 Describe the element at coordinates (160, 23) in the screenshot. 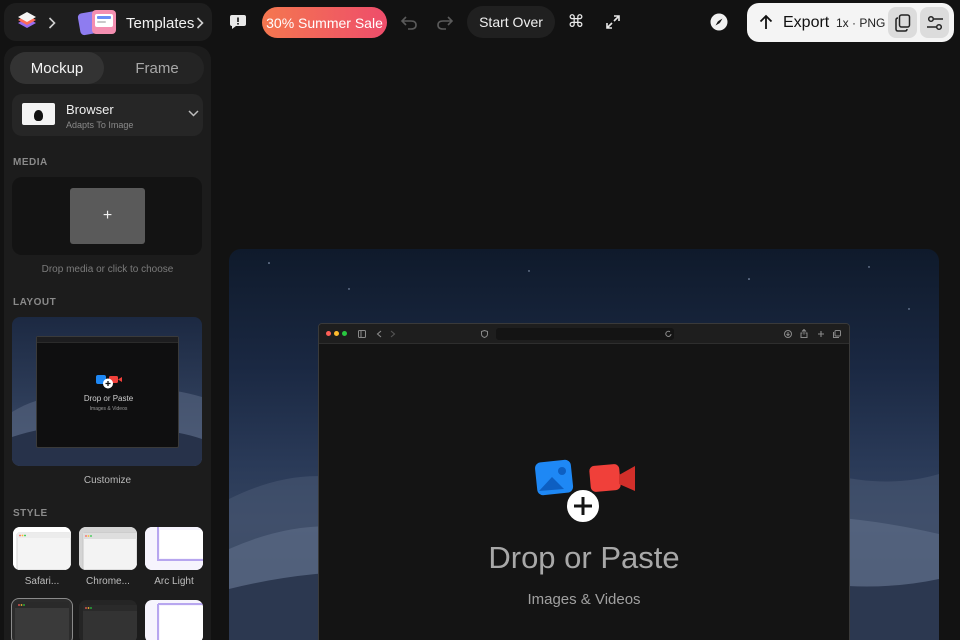

I see `templates-label: Templates` at that location.